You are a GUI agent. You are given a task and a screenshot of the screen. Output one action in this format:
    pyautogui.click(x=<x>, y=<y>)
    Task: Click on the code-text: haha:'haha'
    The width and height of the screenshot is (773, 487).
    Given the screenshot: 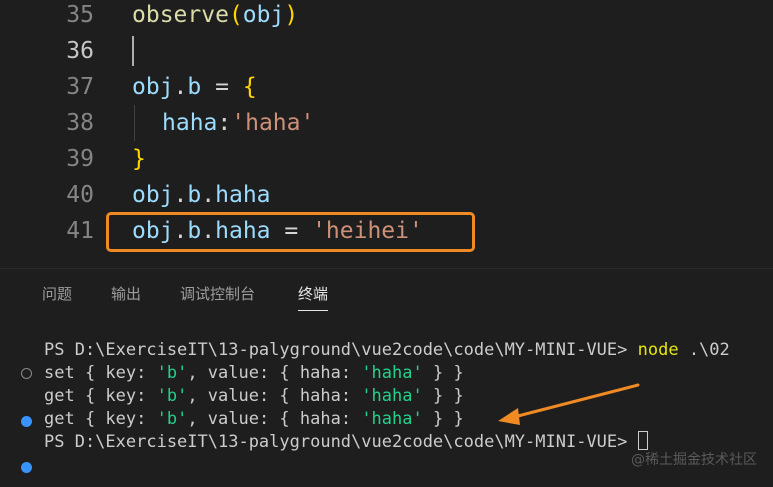 What is the action you would take?
    pyautogui.click(x=238, y=123)
    